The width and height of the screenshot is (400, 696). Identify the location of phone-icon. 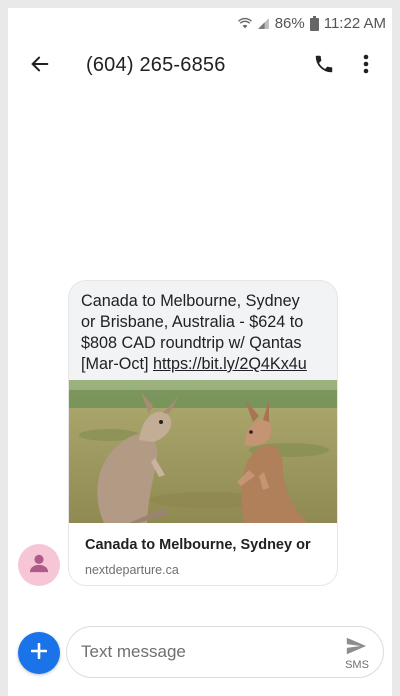
(324, 66).